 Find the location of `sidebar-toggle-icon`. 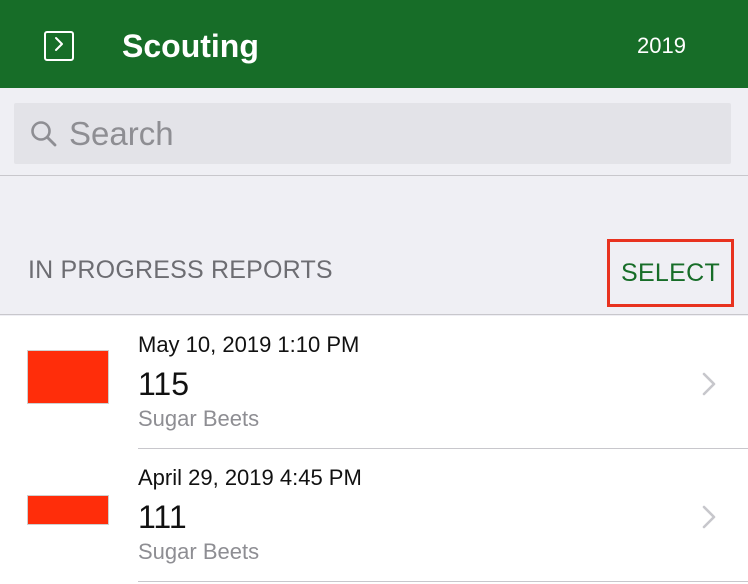

sidebar-toggle-icon is located at coordinates (59, 46).